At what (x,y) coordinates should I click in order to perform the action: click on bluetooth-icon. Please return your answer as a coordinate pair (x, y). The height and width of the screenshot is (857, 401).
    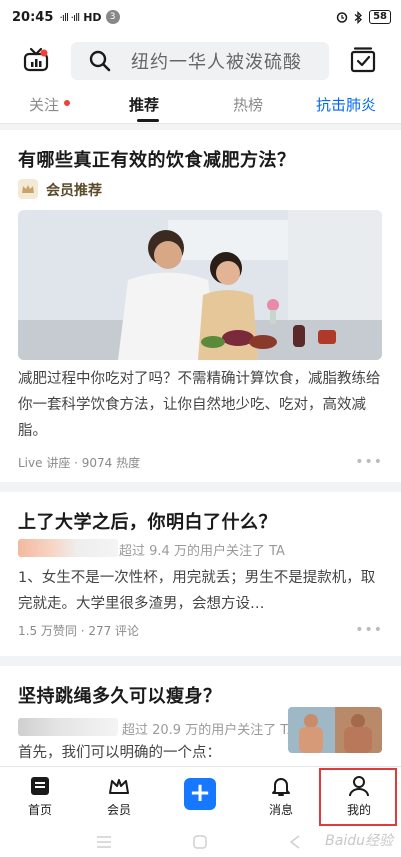
    Looking at the image, I should click on (358, 17).